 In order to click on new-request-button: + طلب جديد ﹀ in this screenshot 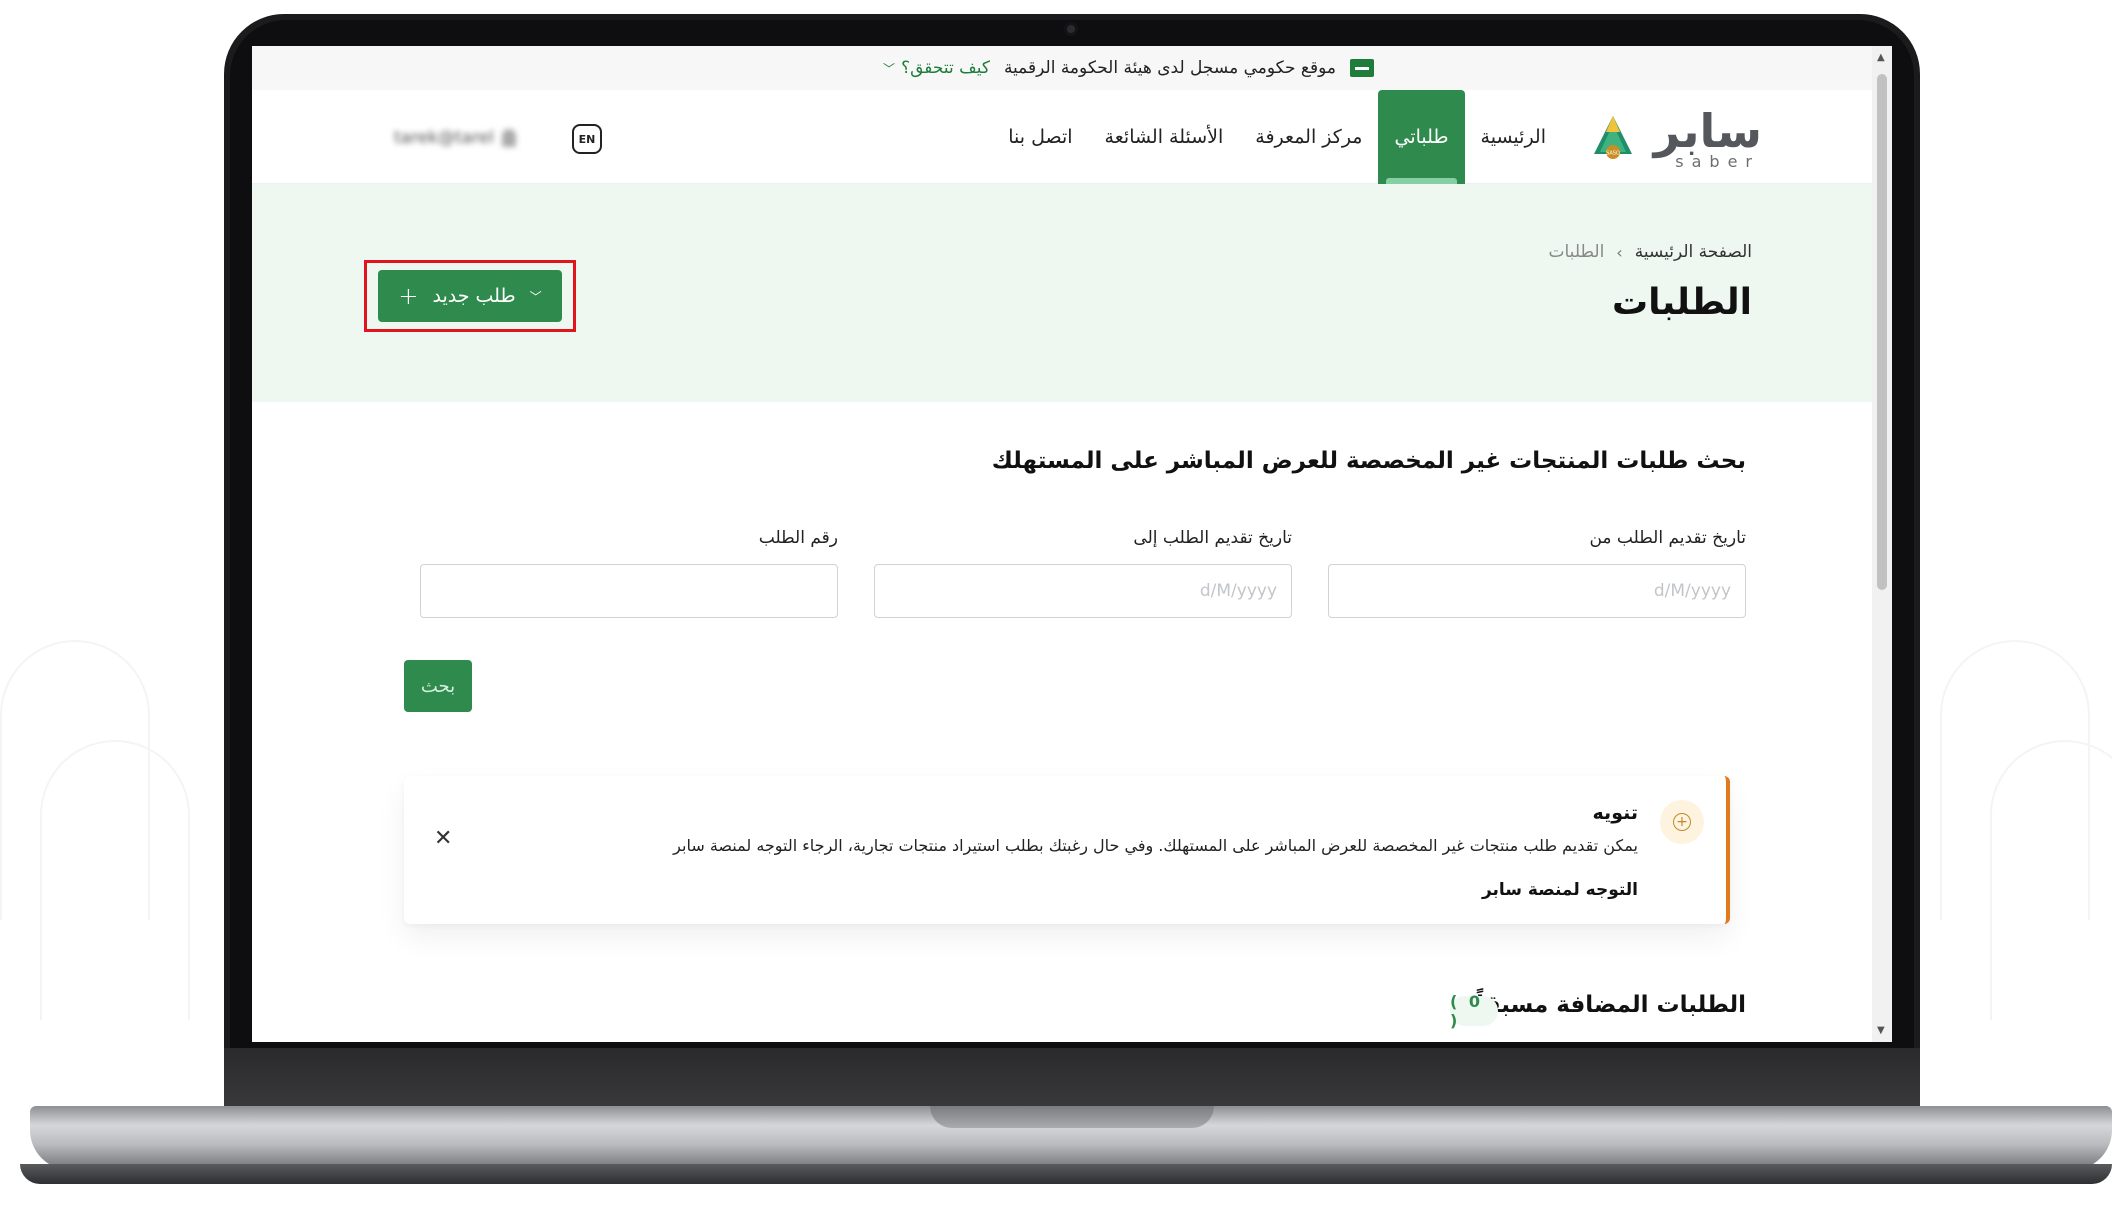, I will do `click(470, 296)`.